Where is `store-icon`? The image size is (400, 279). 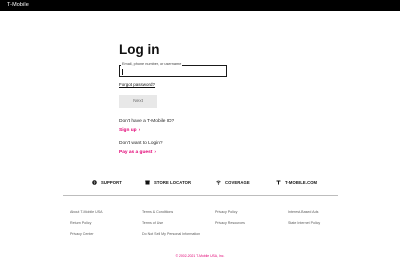 store-icon is located at coordinates (147, 182).